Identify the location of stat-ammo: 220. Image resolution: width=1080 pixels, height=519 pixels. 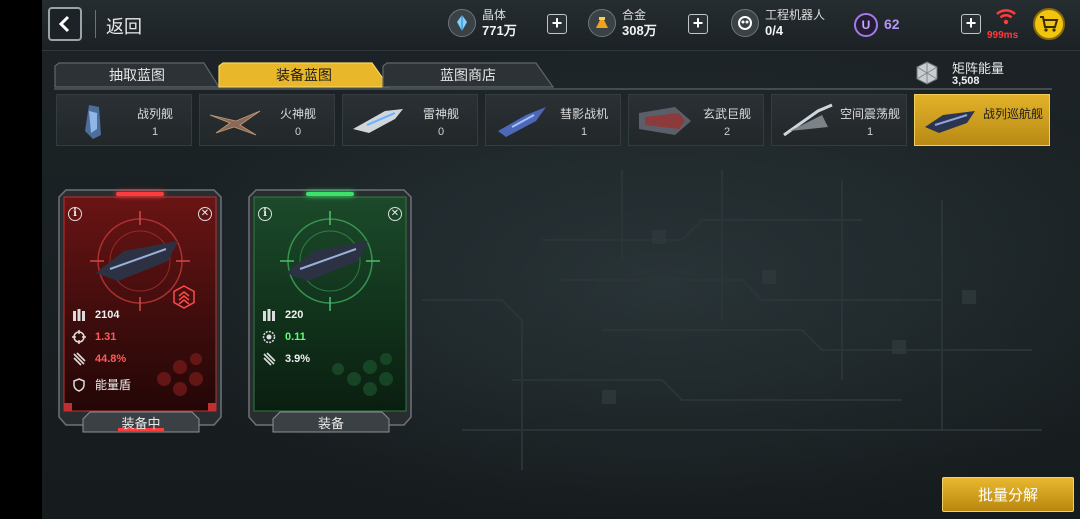
(282, 315).